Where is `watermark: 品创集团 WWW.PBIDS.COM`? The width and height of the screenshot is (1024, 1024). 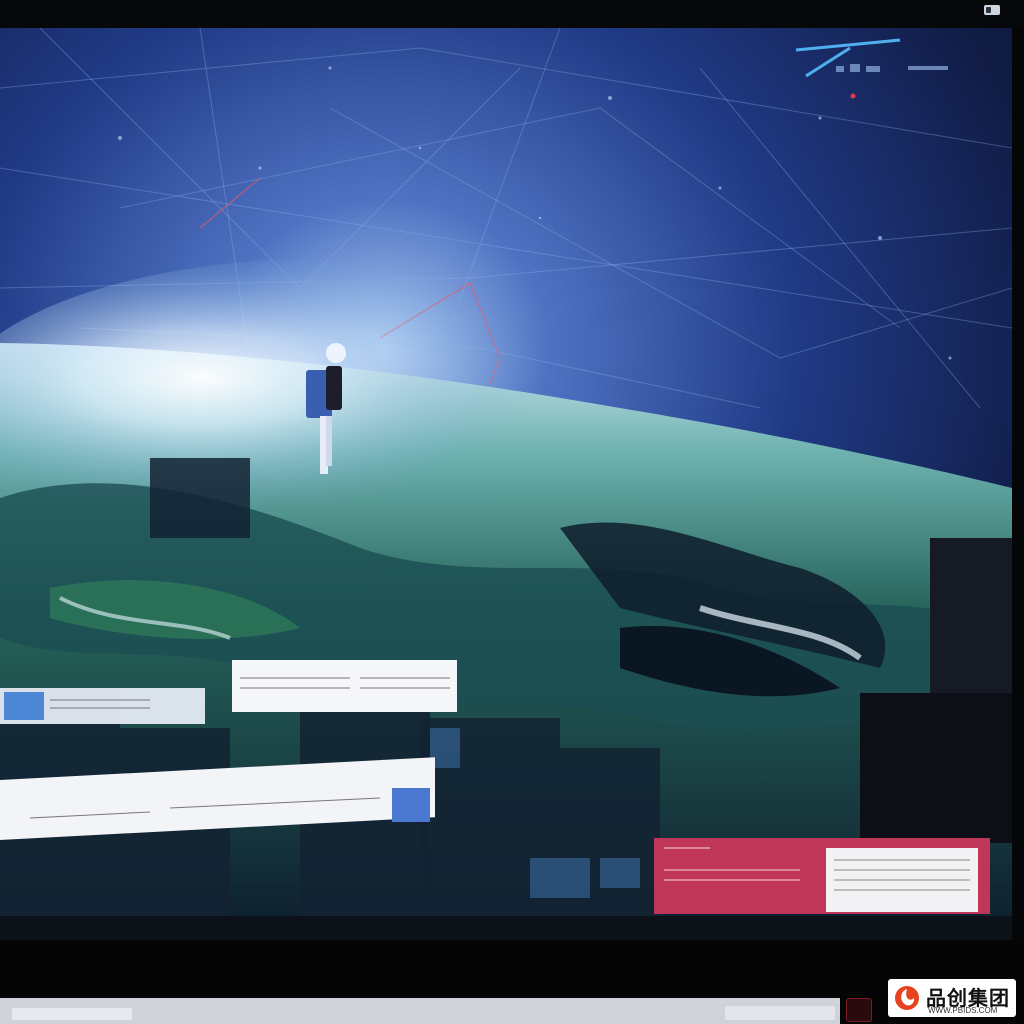
watermark: 品创集团 WWW.PBIDS.COM is located at coordinates (952, 998).